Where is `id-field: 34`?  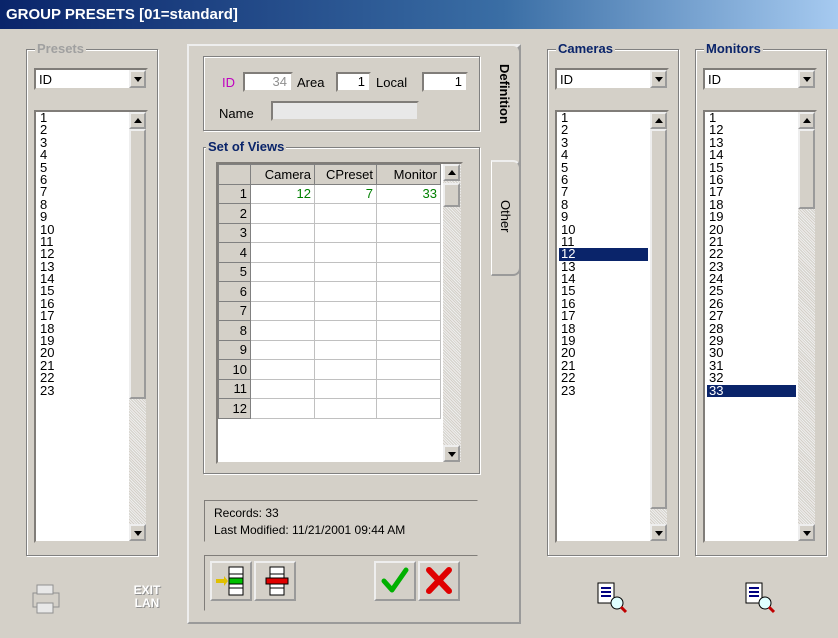 id-field: 34 is located at coordinates (268, 82).